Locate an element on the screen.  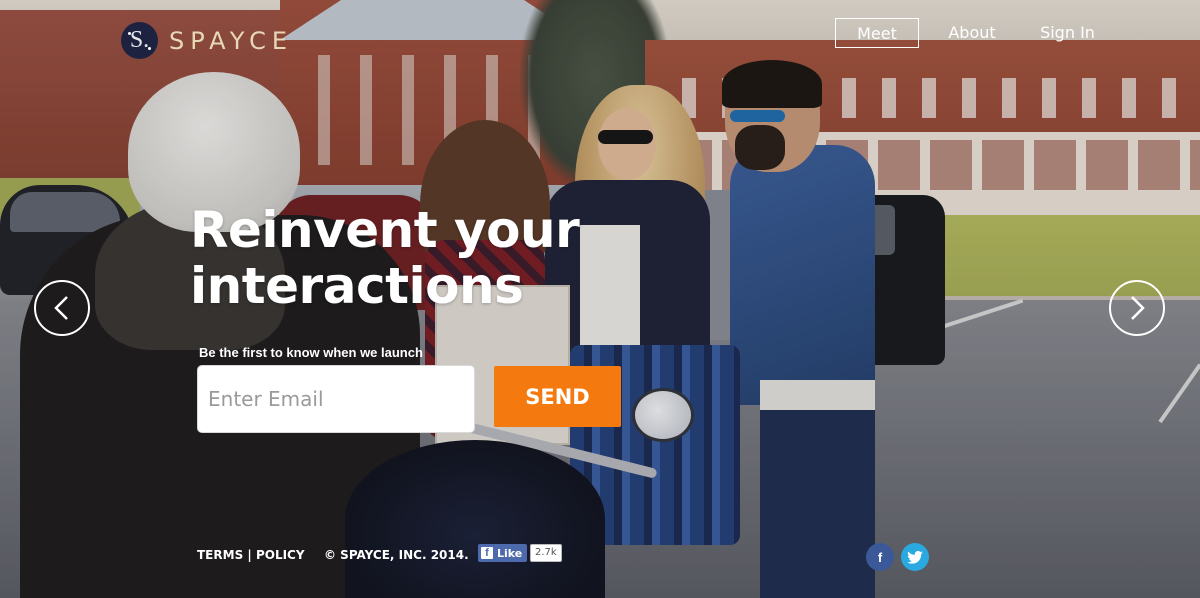
carousel-prev-button is located at coordinates (62, 308).